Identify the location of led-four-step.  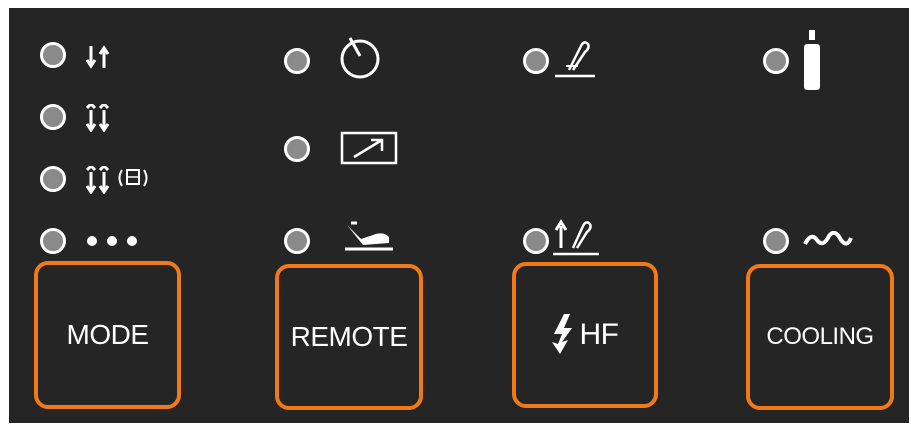
(53, 117).